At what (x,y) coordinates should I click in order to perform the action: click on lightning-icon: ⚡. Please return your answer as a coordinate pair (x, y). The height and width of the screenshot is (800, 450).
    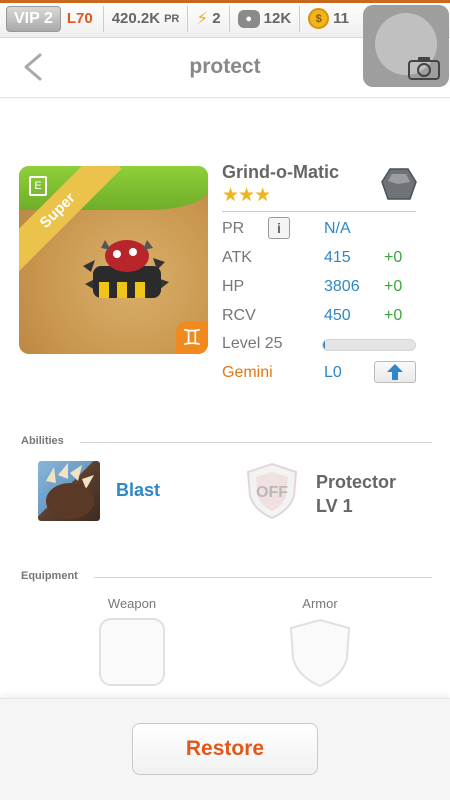
    Looking at the image, I should click on (202, 18).